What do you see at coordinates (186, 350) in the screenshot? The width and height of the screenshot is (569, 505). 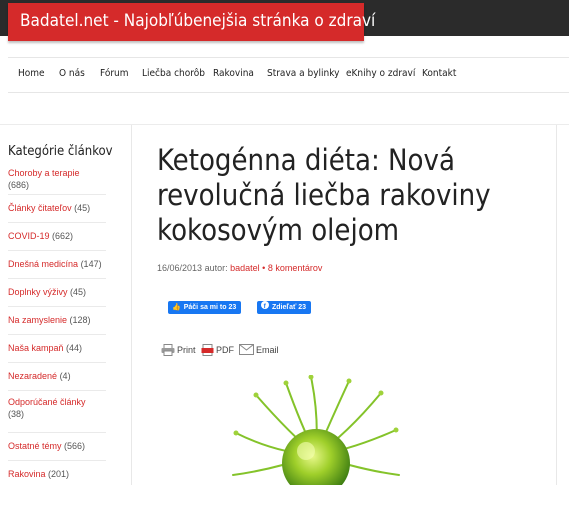 I see `print-label: Print` at bounding box center [186, 350].